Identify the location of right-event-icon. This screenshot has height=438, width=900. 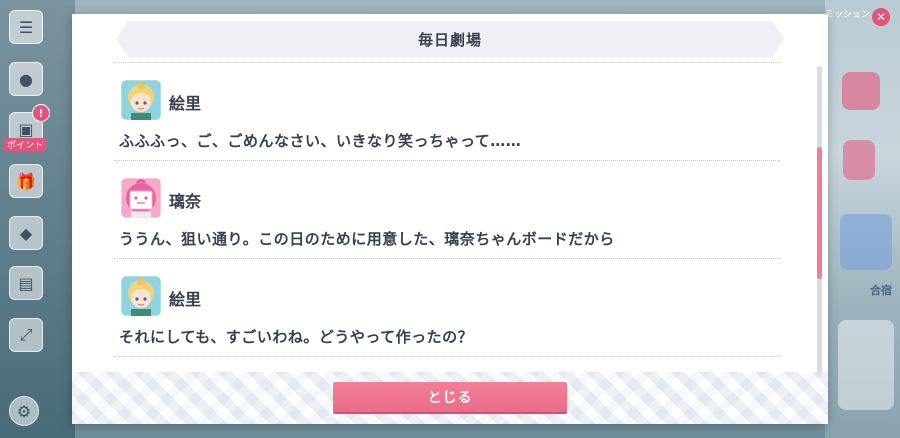
(861, 91).